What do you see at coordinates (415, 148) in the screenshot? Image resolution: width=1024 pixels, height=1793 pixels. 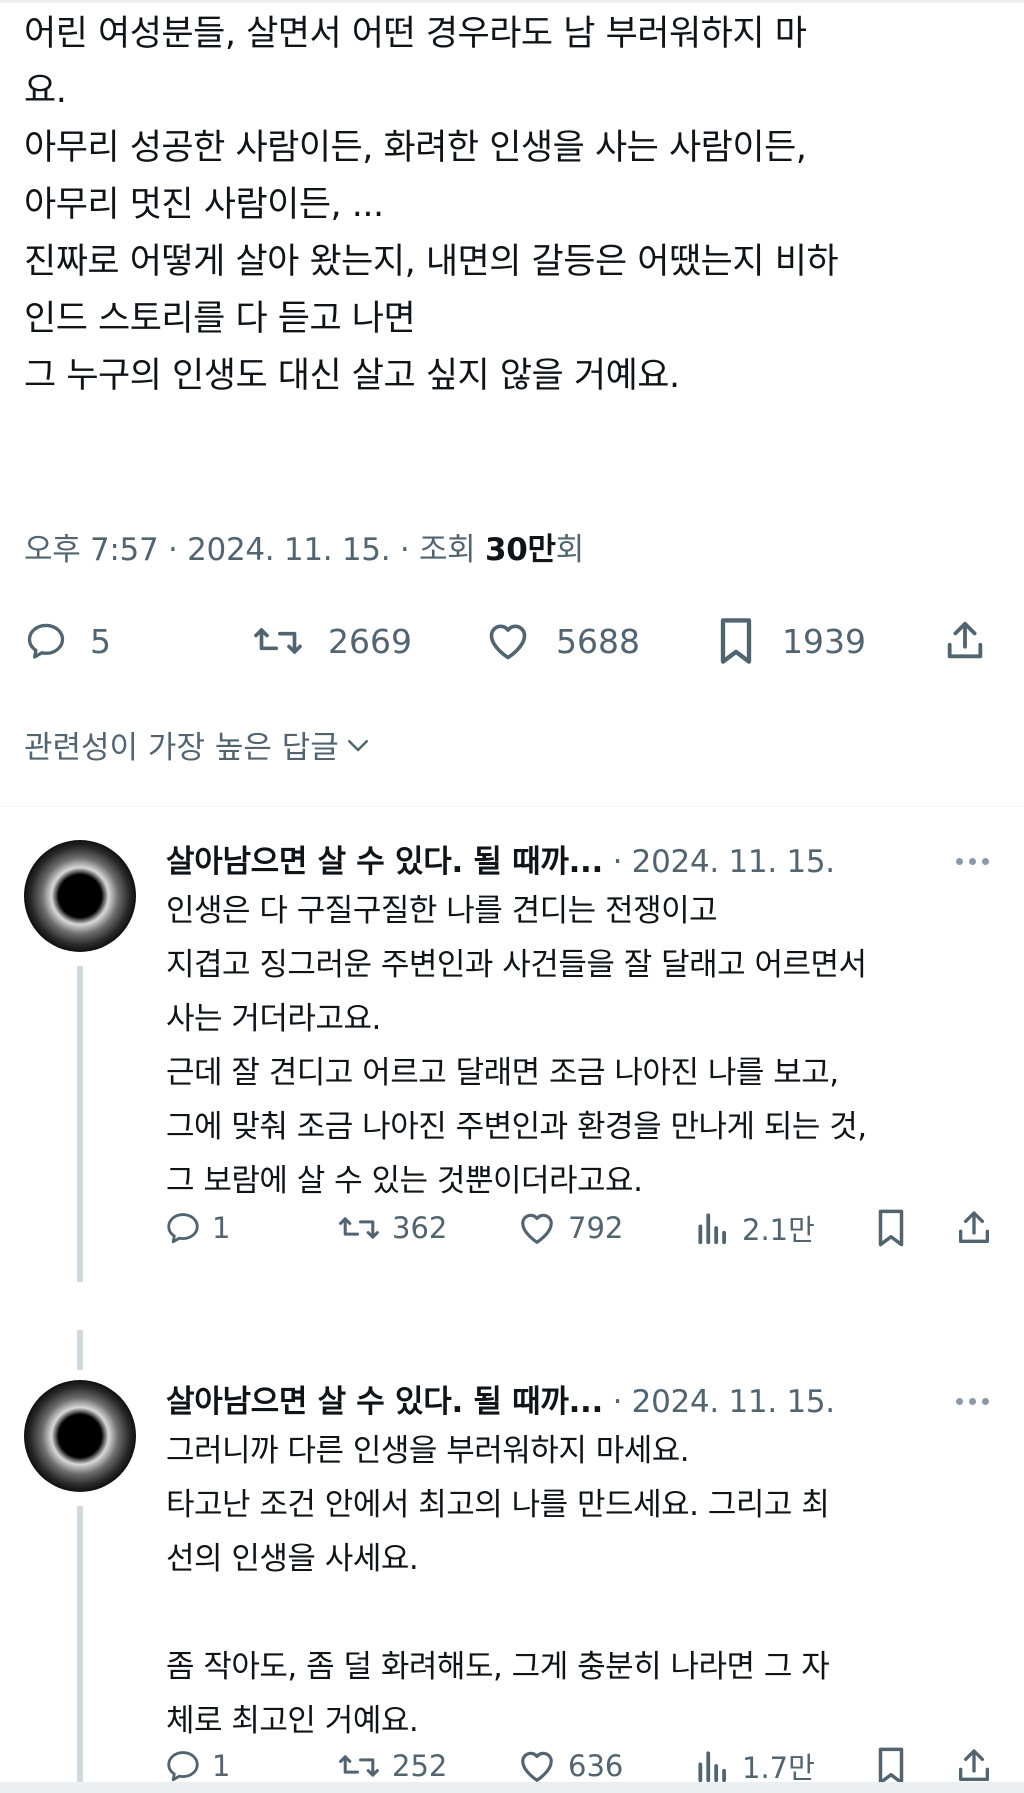 I see `tweet-text-line: 아무리 성공한 사람이든, 화려한 인생을 사는 사람이든,` at bounding box center [415, 148].